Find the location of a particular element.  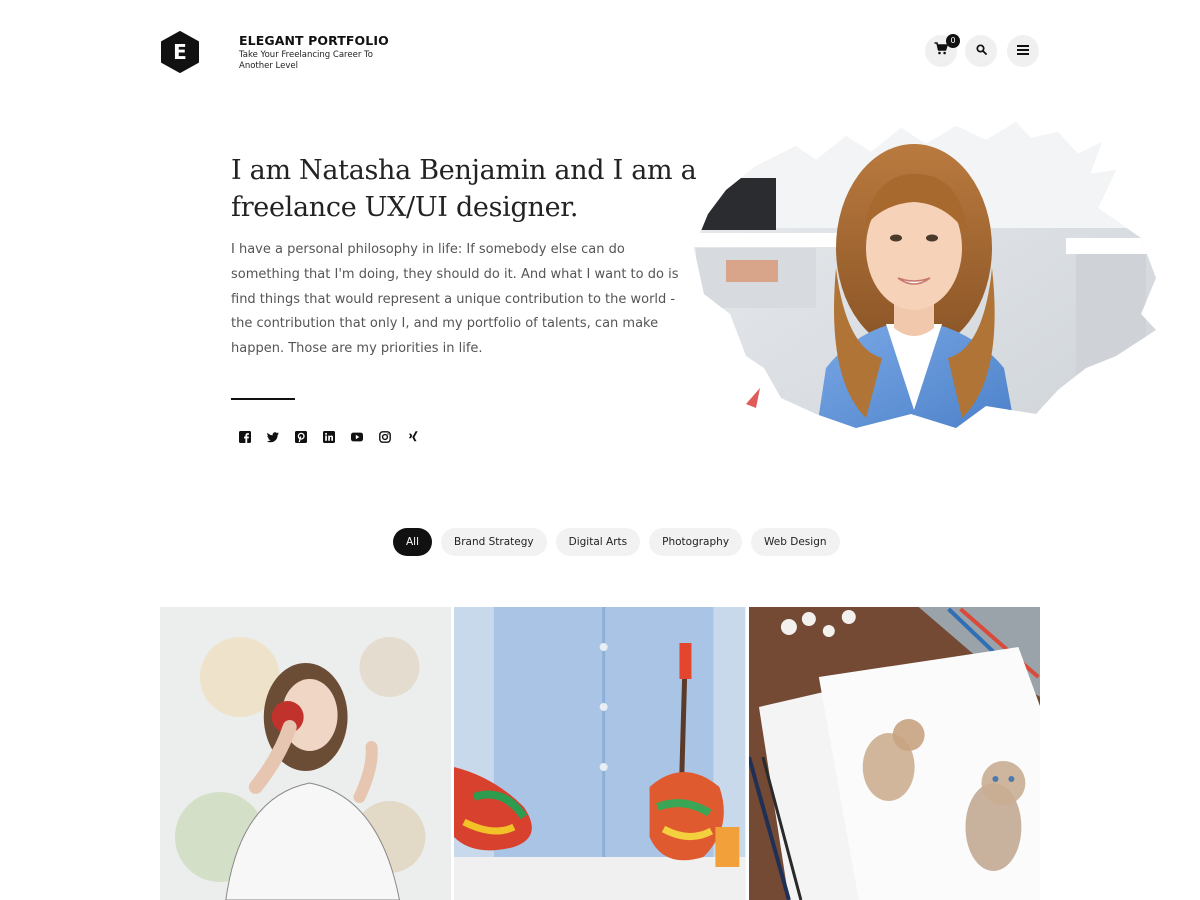

twitter-icon is located at coordinates (273, 437).